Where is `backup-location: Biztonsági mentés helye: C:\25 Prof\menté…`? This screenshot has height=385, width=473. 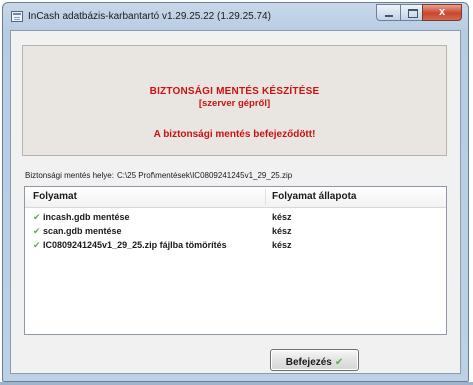
backup-location: Biztonsági mentés helye: C:\25 Prof\menté… is located at coordinates (160, 175).